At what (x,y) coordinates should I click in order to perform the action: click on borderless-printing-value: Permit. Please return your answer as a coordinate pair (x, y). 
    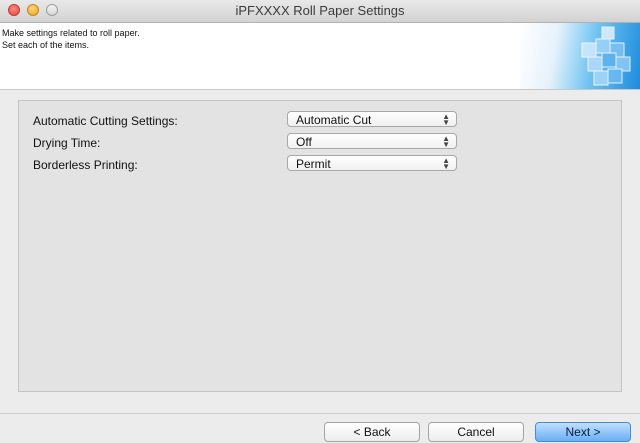
    Looking at the image, I should click on (313, 164).